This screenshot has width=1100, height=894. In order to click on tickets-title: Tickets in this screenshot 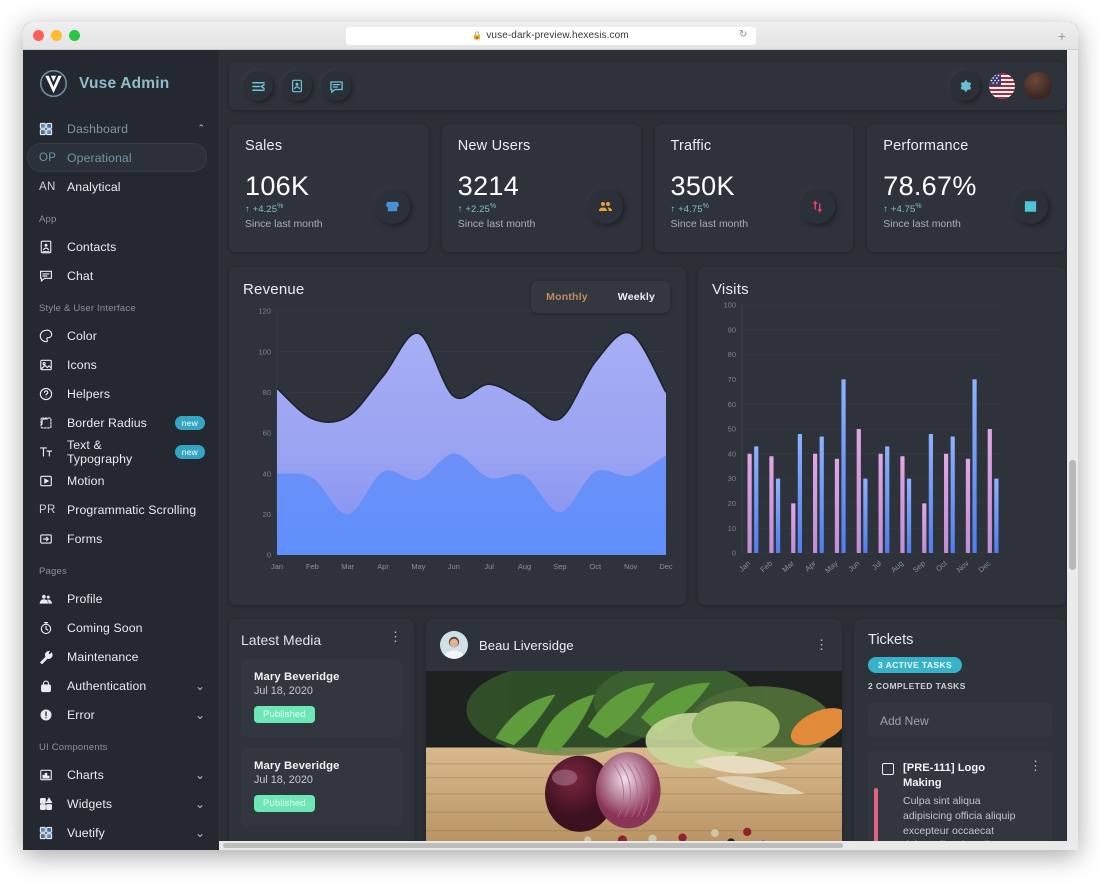, I will do `click(891, 640)`.